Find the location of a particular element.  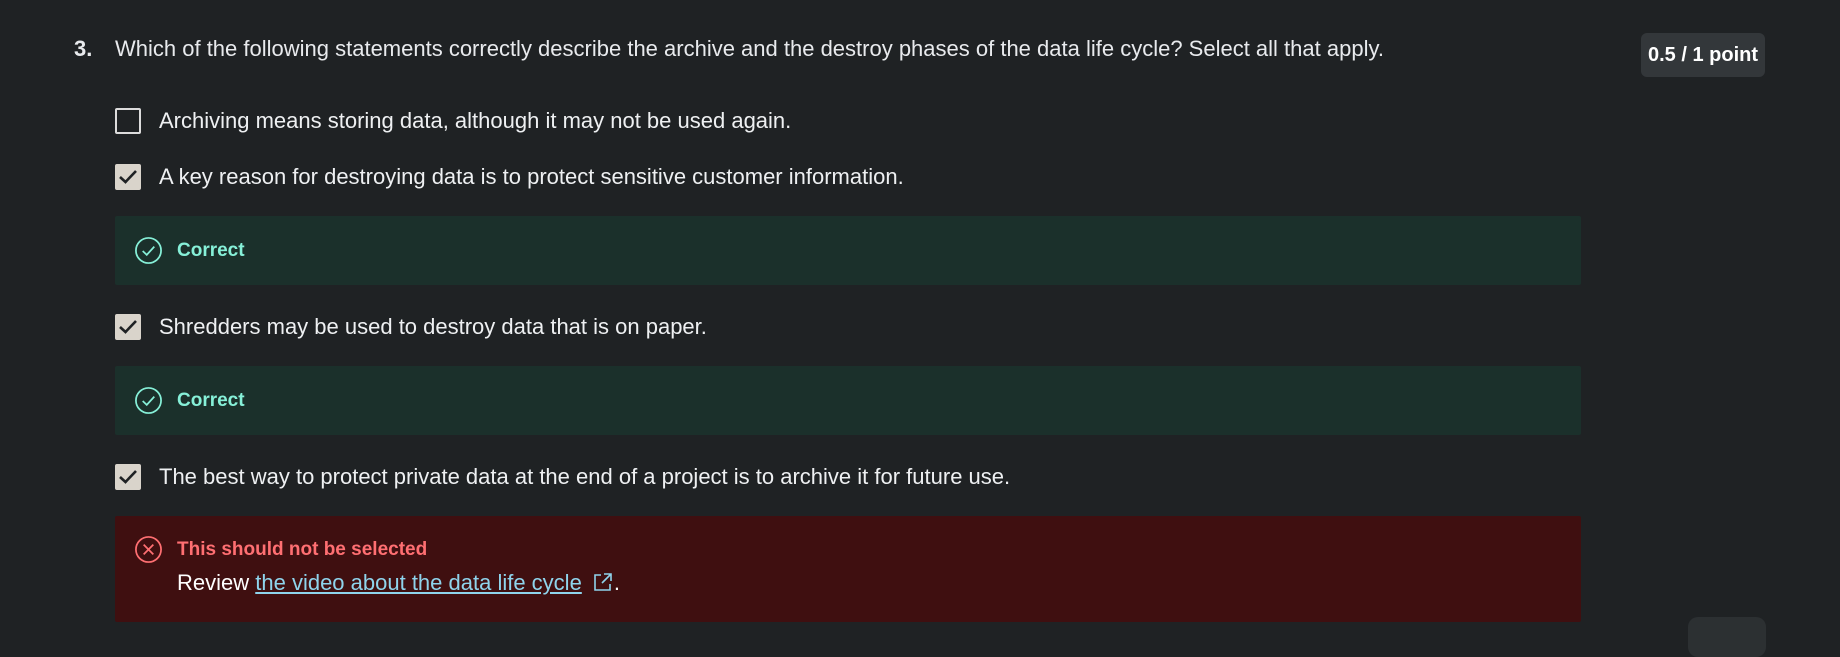

help-widget-button is located at coordinates (1727, 637).